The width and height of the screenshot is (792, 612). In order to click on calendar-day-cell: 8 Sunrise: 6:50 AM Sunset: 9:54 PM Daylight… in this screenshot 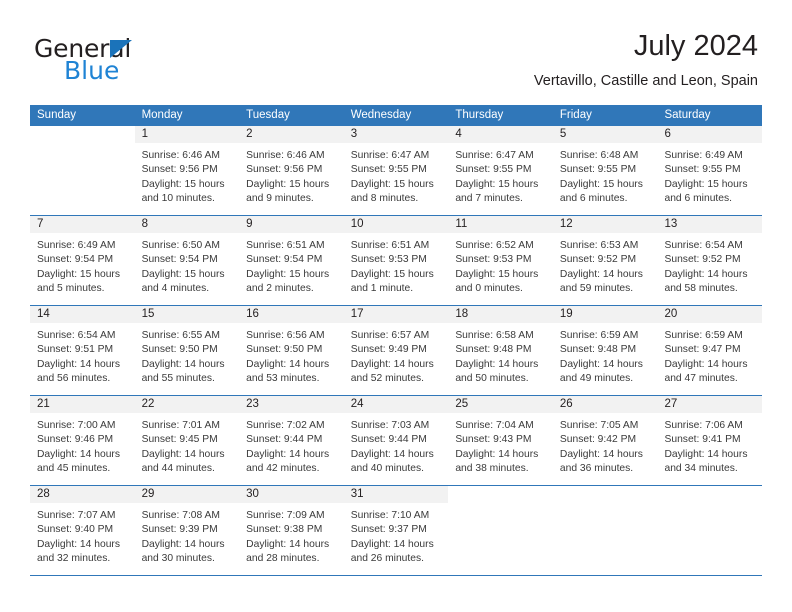, I will do `click(187, 260)`.